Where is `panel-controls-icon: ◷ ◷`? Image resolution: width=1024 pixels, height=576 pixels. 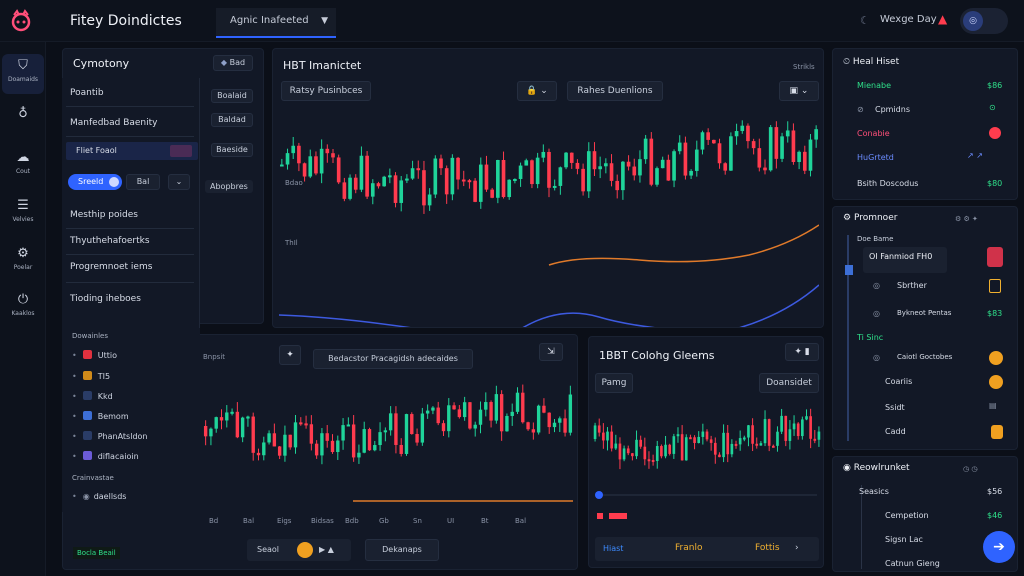 panel-controls-icon: ◷ ◷ is located at coordinates (970, 469).